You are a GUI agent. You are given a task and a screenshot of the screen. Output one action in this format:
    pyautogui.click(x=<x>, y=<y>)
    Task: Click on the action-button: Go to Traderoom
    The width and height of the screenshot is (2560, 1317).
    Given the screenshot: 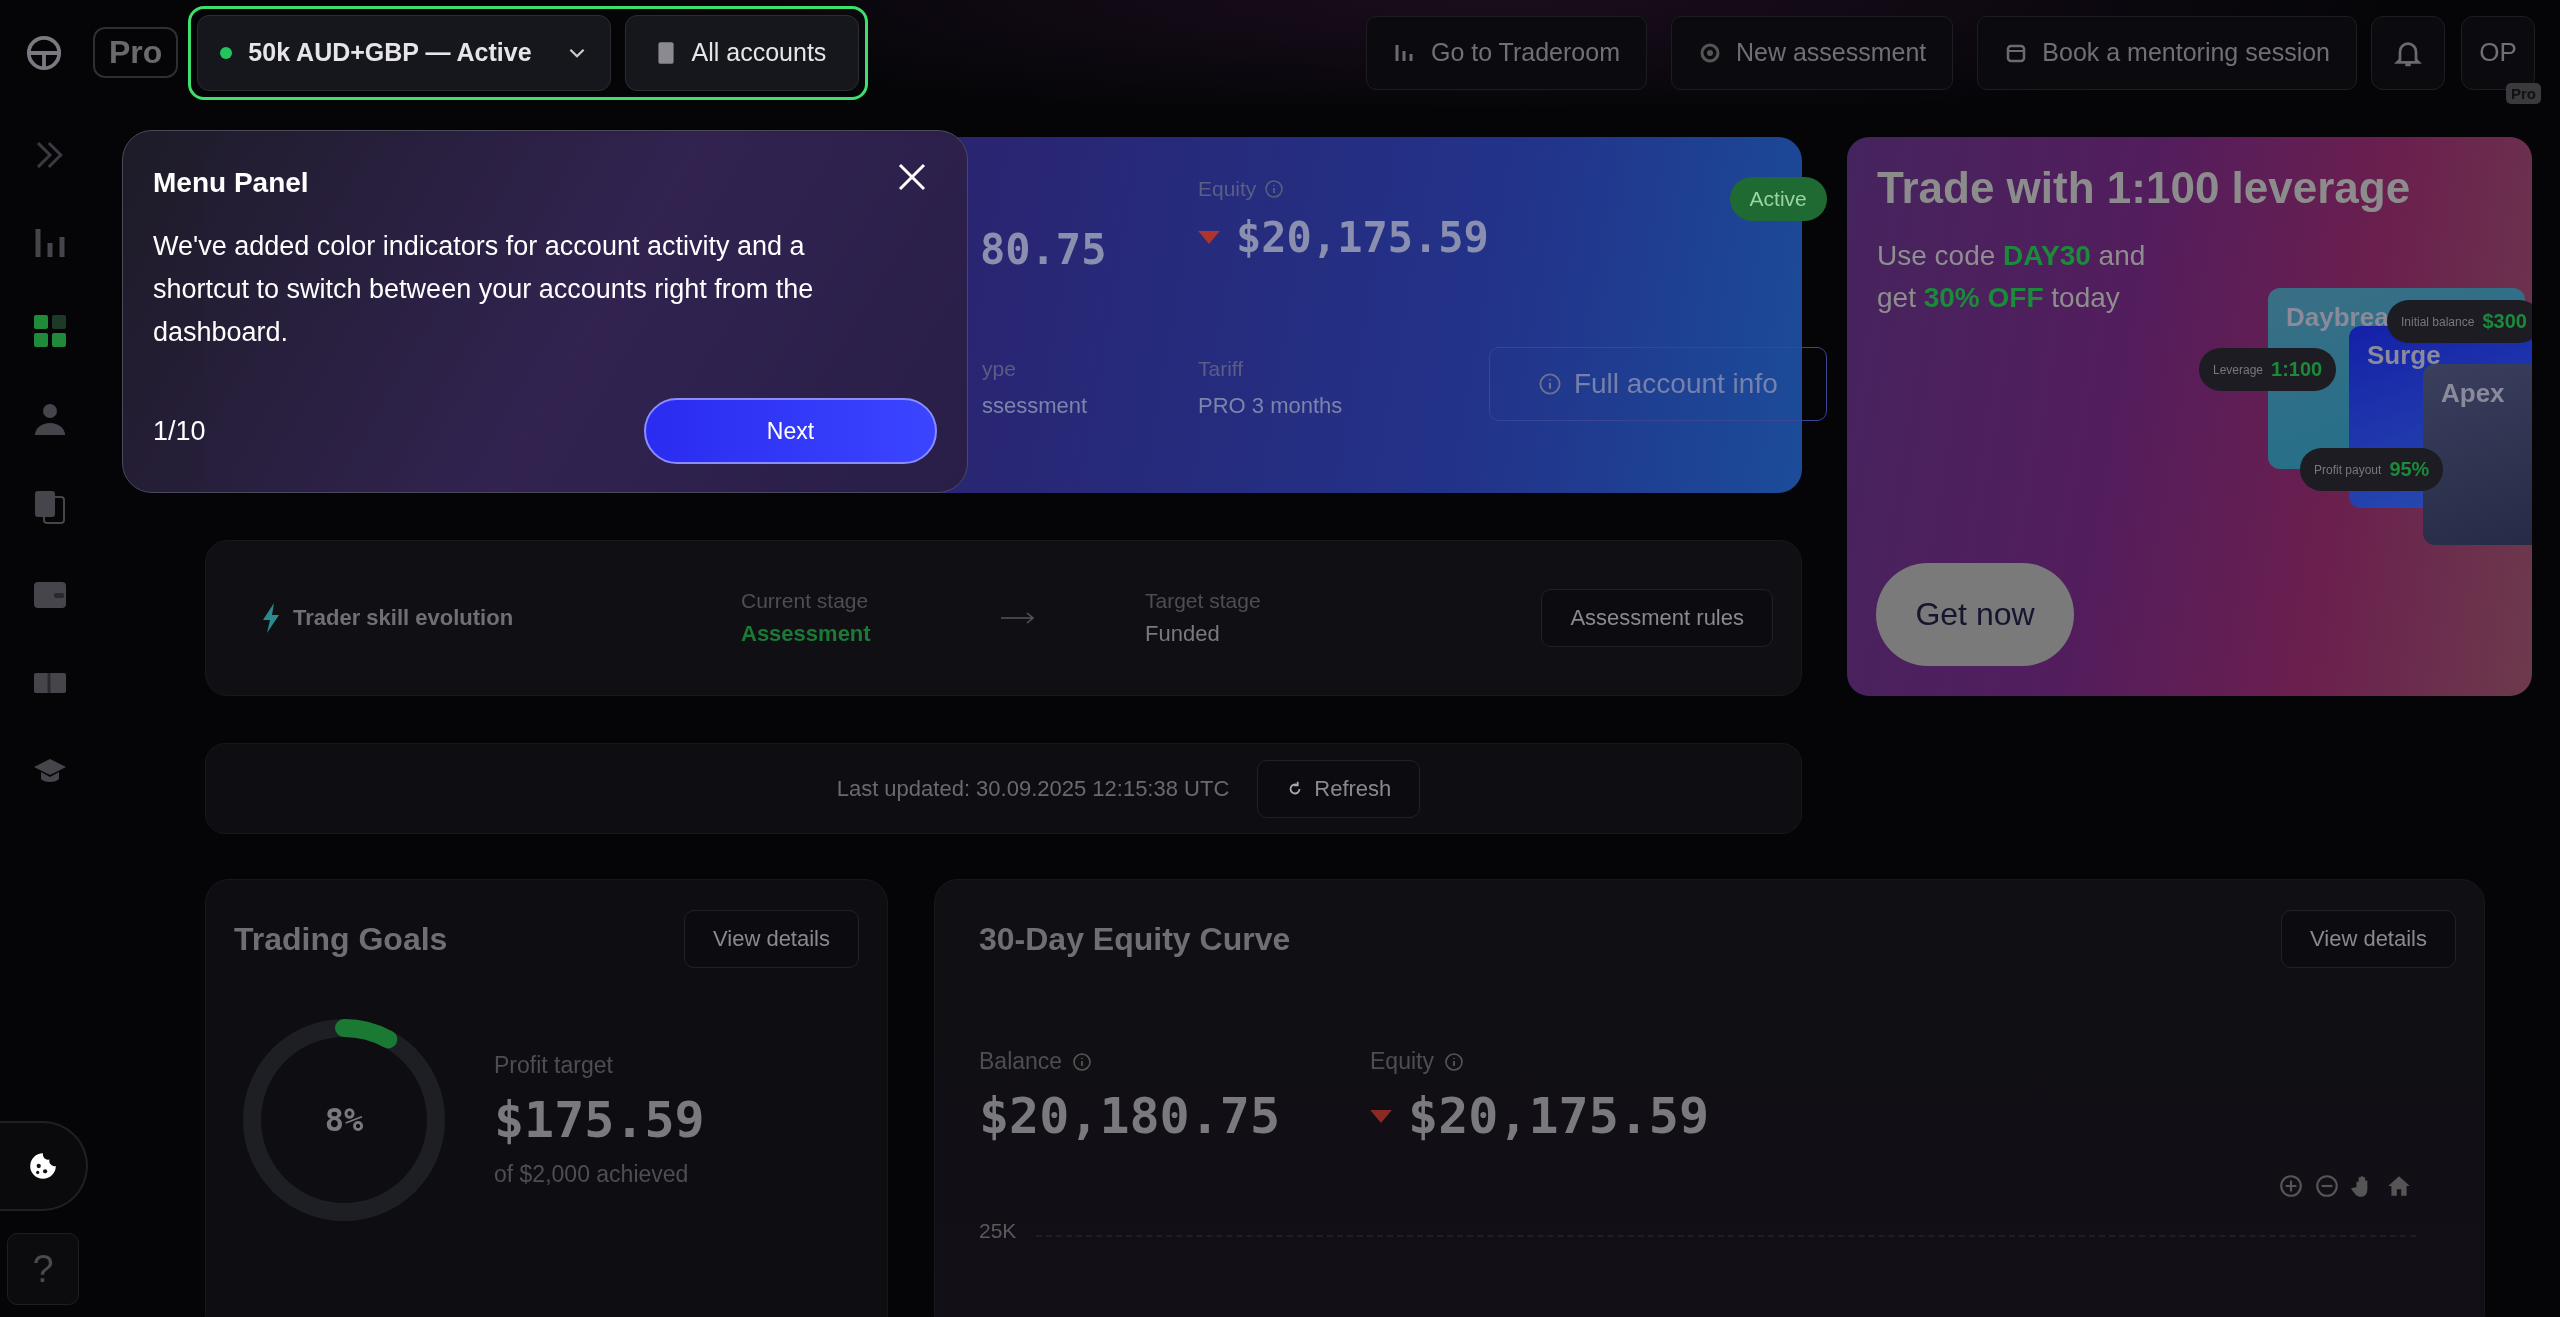 What is the action you would take?
    pyautogui.click(x=1506, y=52)
    